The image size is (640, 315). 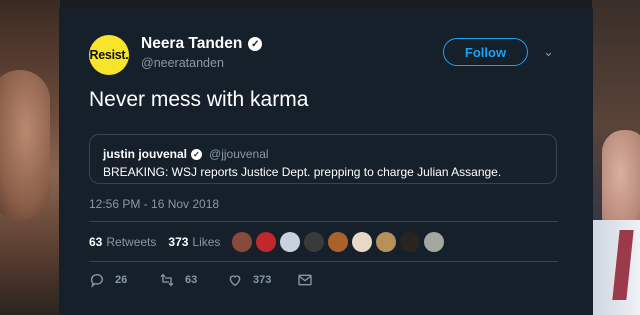 I want to click on author-name-row: Neera Tanden ✓, so click(x=202, y=44).